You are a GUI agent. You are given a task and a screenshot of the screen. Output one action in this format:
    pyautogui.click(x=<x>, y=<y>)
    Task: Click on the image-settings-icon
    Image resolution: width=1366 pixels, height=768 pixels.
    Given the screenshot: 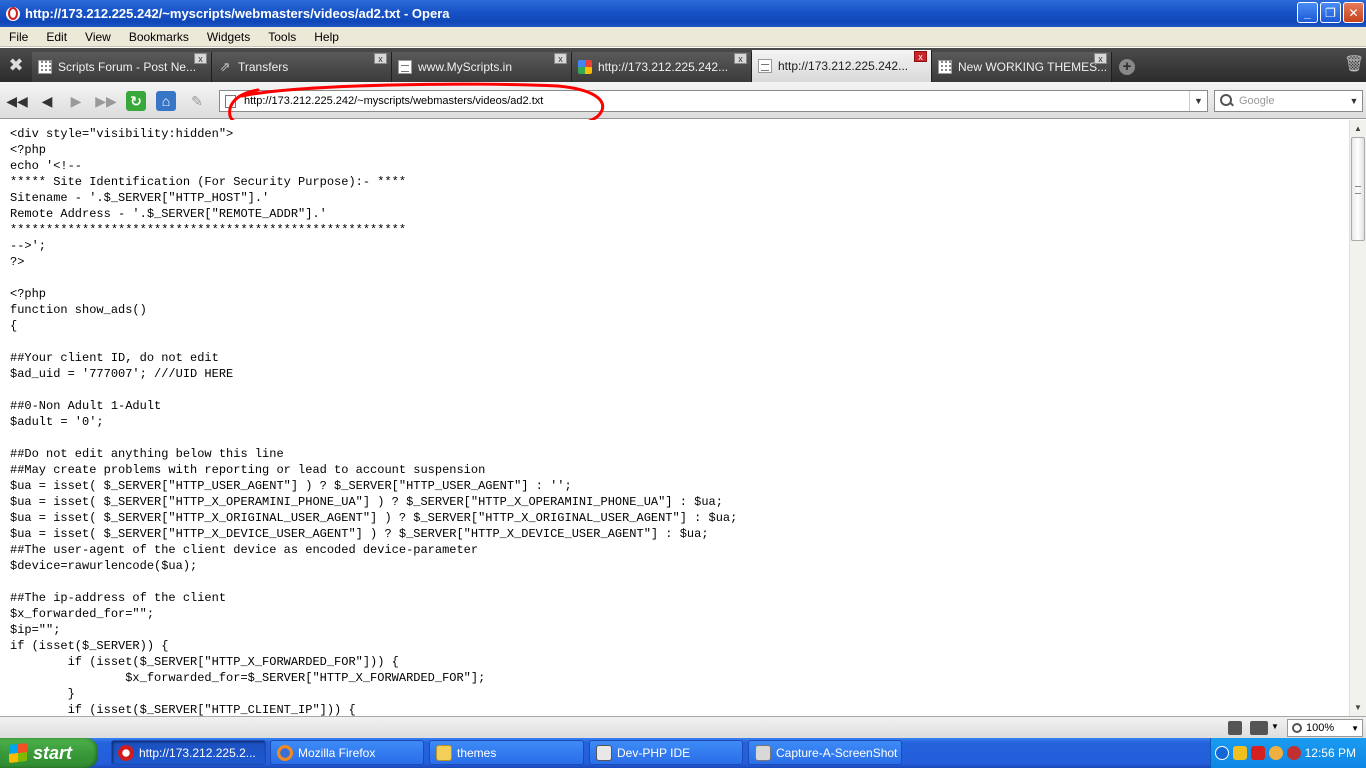 What is the action you would take?
    pyautogui.click(x=1259, y=728)
    